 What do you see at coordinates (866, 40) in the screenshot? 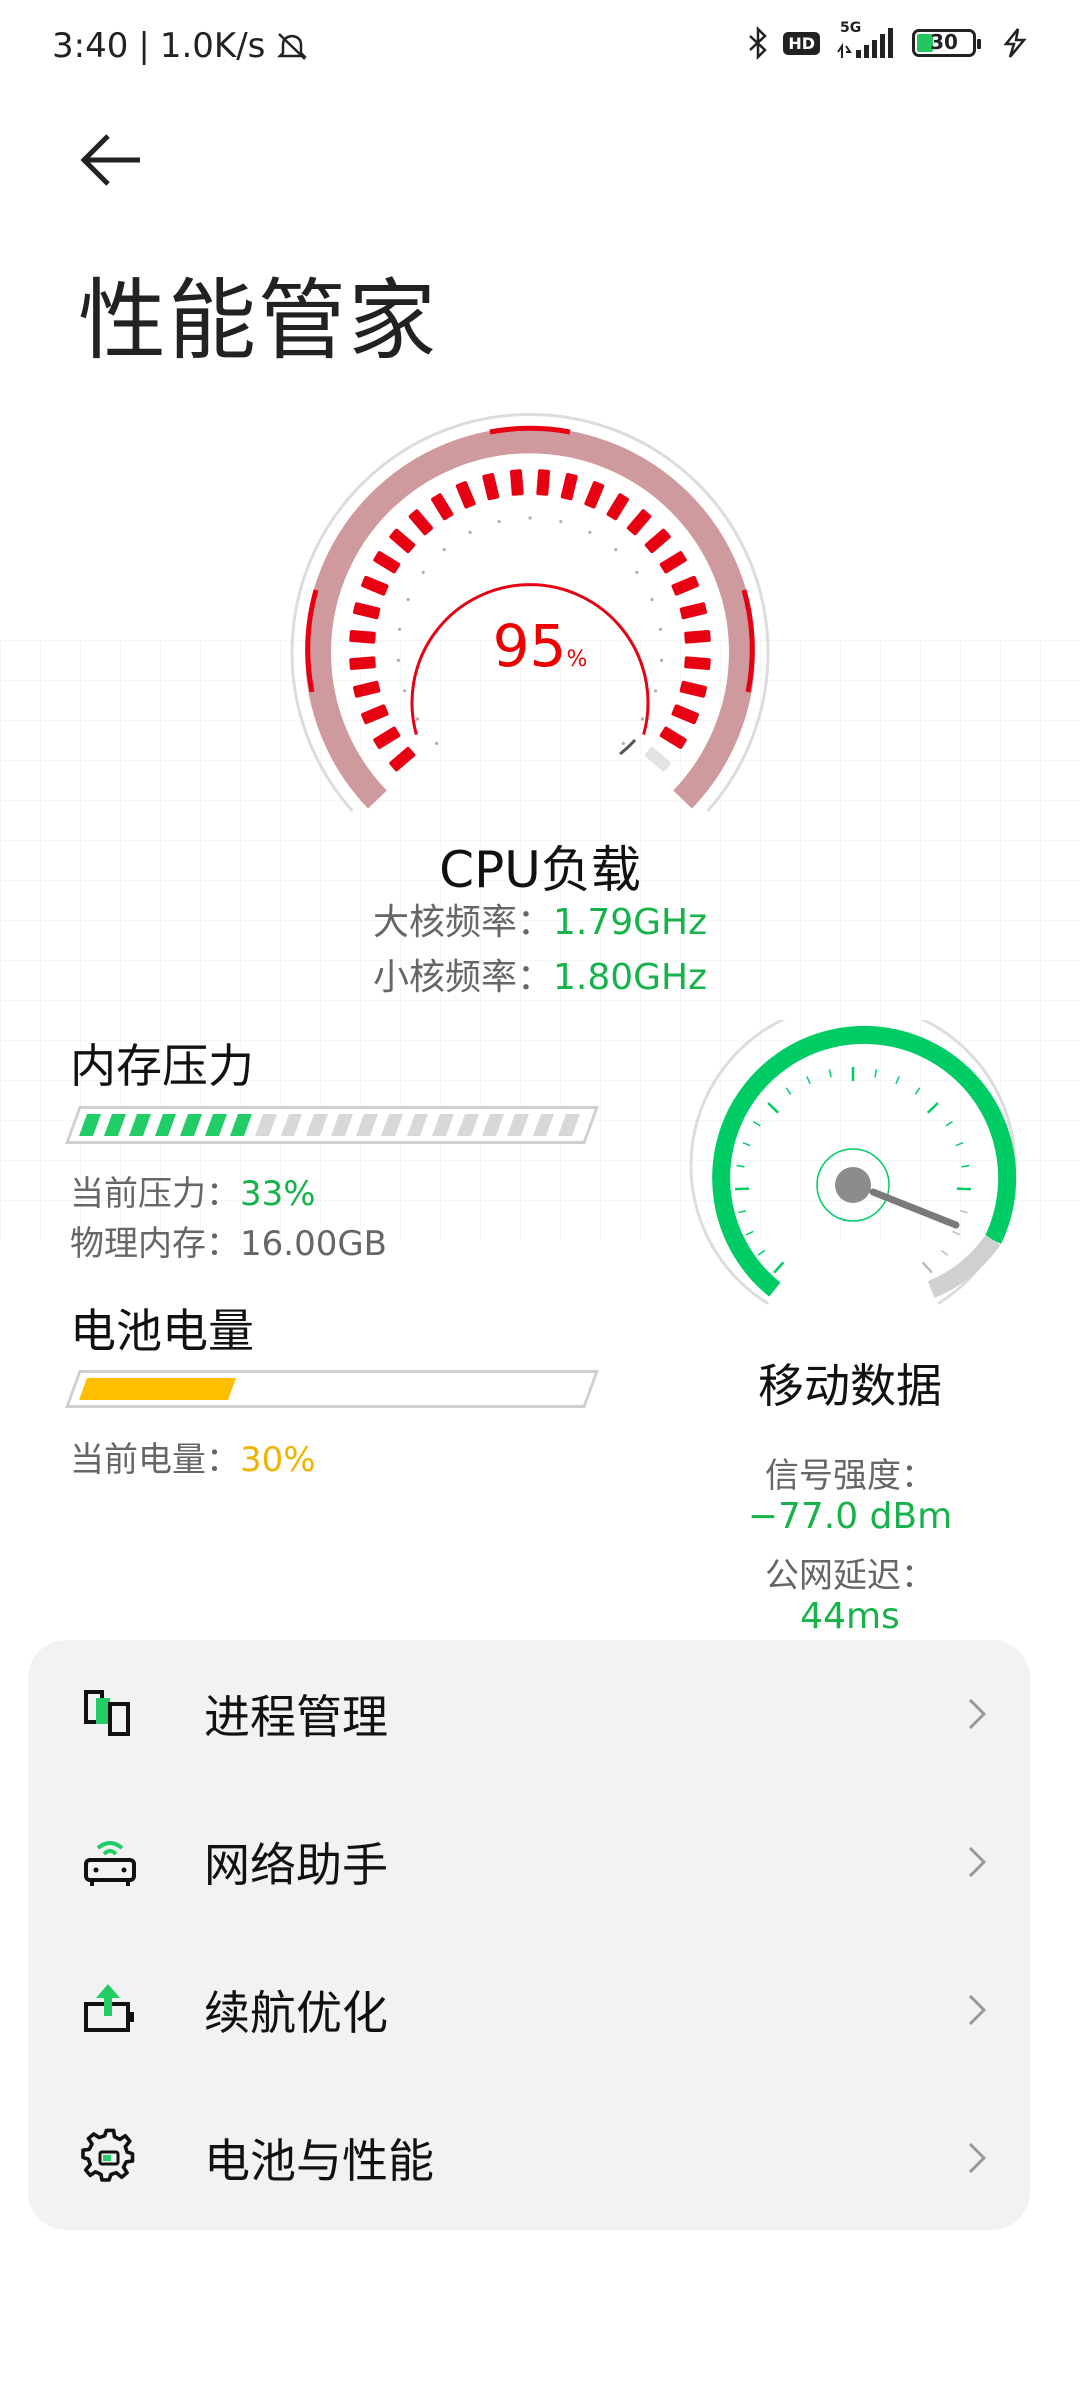
I see `signal-icon: 5G` at bounding box center [866, 40].